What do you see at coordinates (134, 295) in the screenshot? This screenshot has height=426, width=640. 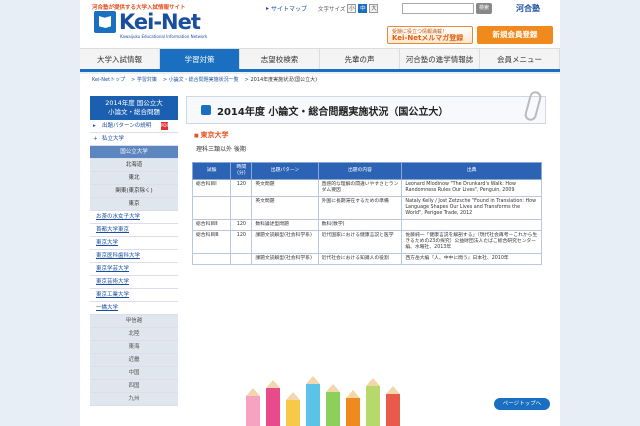 I see `sidebar-university: 東京工業大学` at bounding box center [134, 295].